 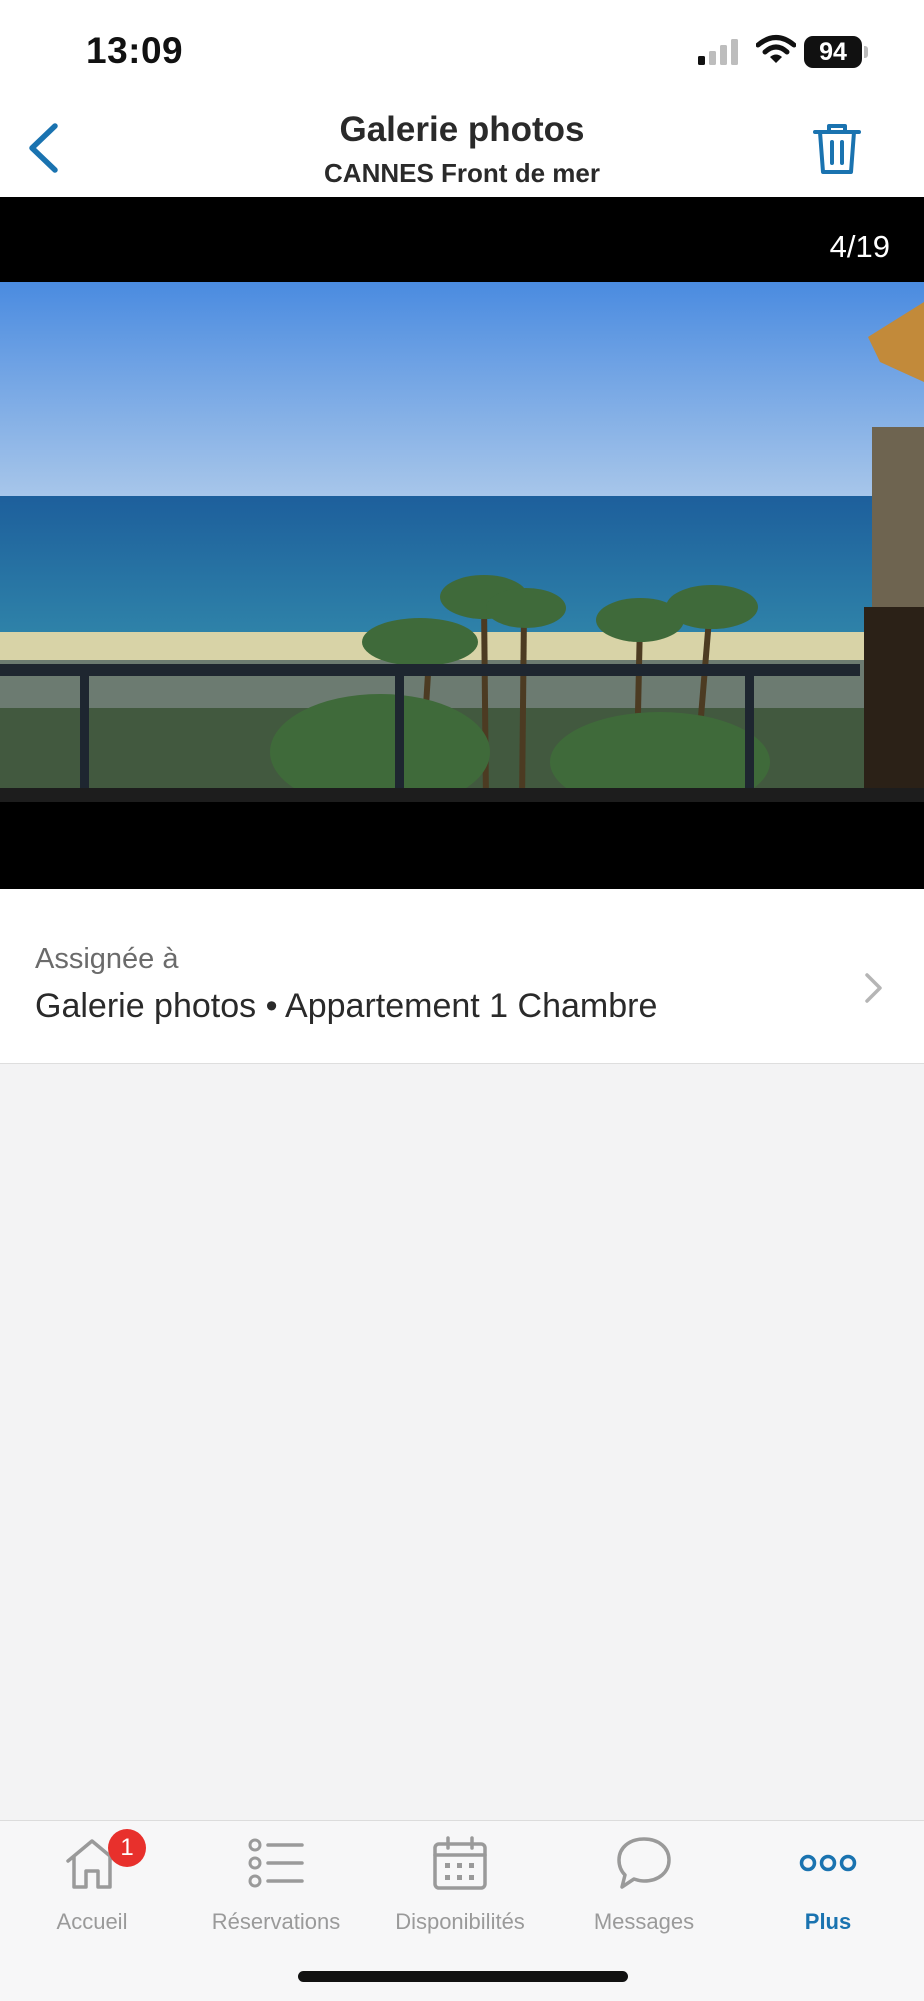 What do you see at coordinates (462, 50) in the screenshot?
I see `status-bar: 13:09 94` at bounding box center [462, 50].